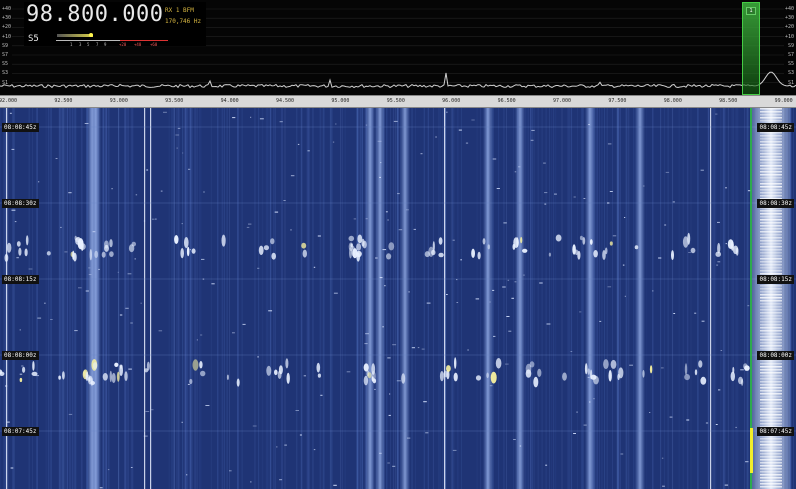 Image resolution: width=796 pixels, height=489 pixels. What do you see at coordinates (179, 10) in the screenshot?
I see `rx-mode-label: RX 1 BFM` at bounding box center [179, 10].